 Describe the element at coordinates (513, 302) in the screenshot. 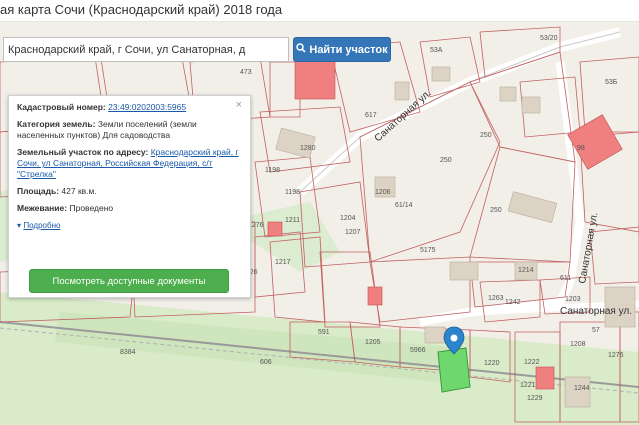

I see `parcel-number-label: 1242` at that location.